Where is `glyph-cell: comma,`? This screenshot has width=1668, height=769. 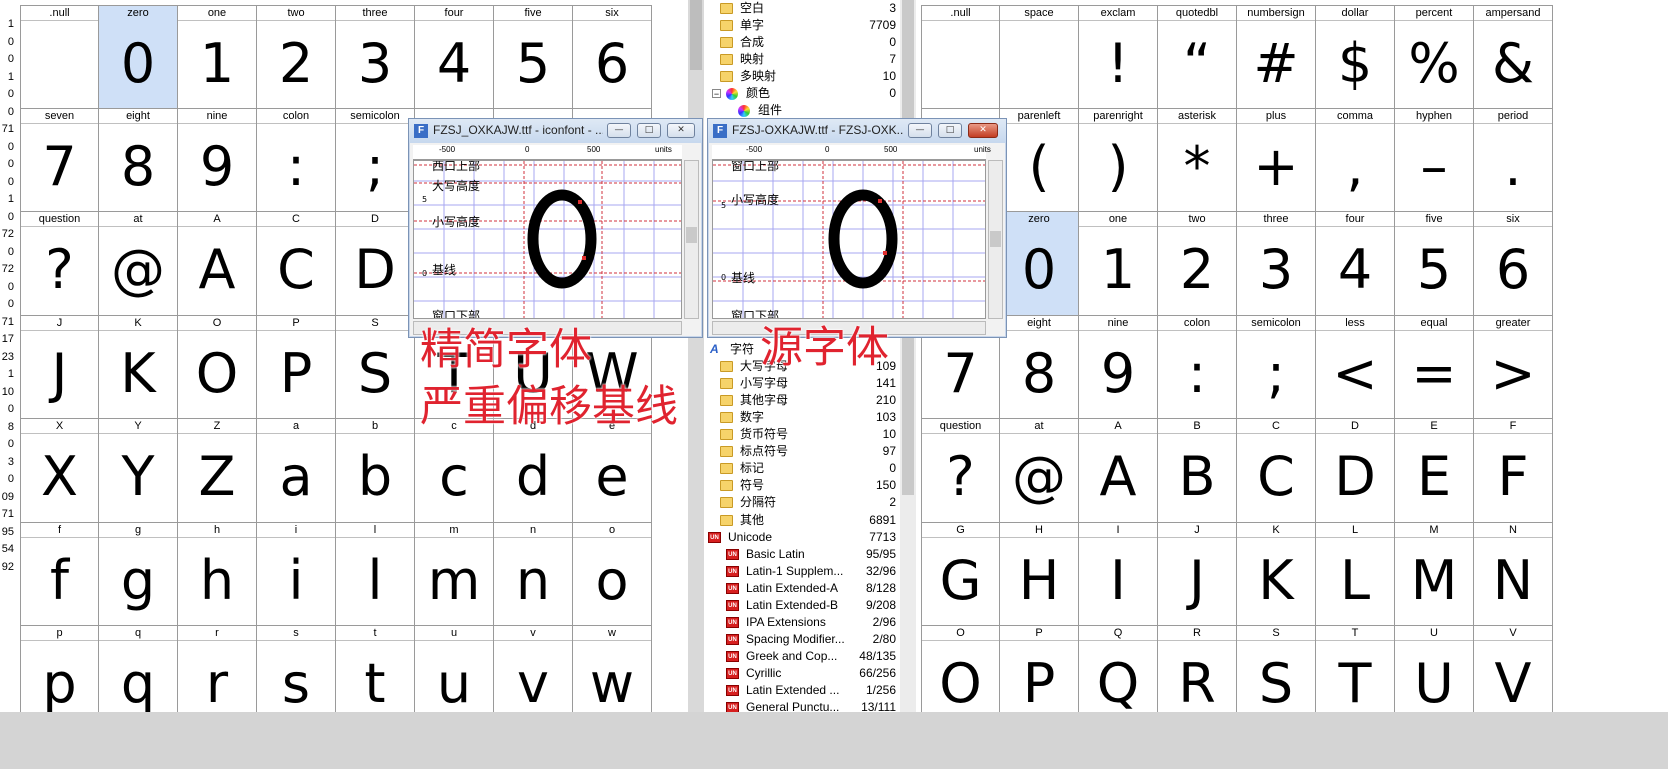
glyph-cell: comma, is located at coordinates (1355, 160).